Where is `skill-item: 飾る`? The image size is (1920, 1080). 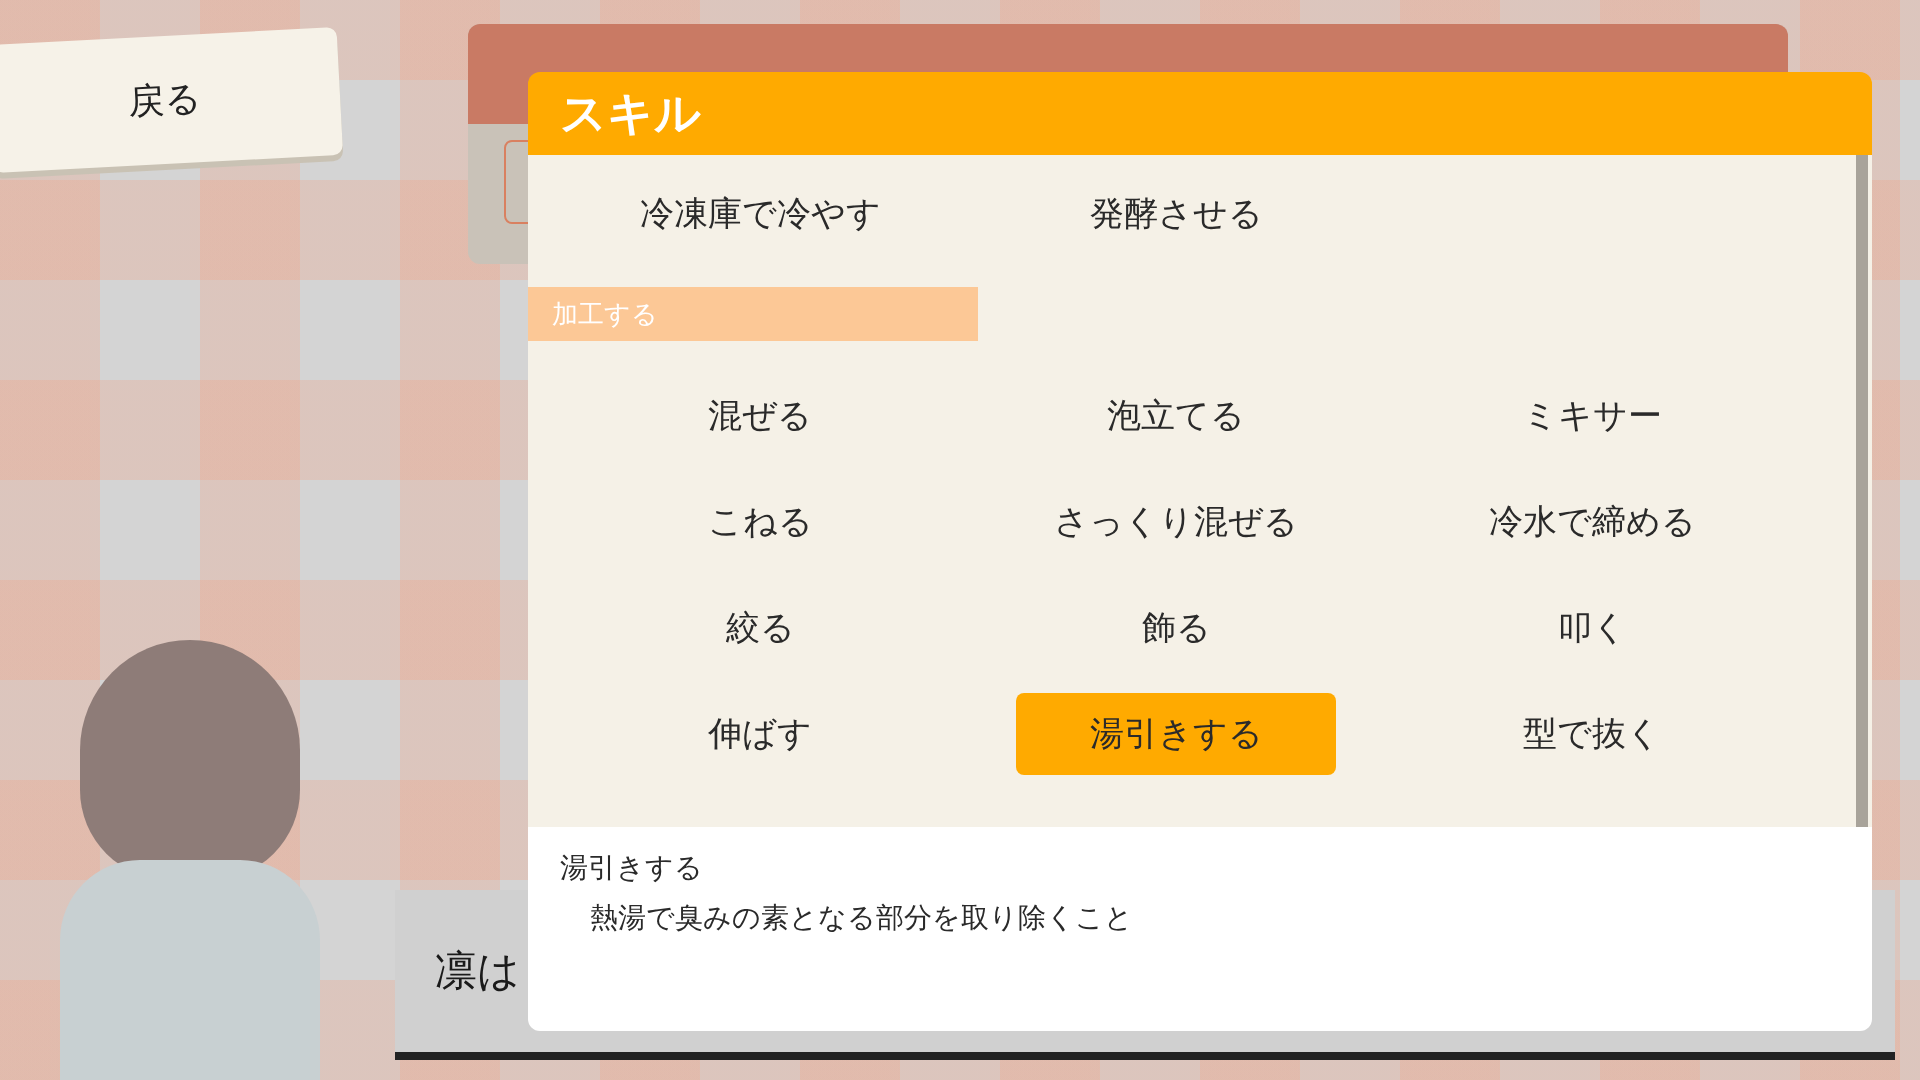
skill-item: 飾る is located at coordinates (1176, 628).